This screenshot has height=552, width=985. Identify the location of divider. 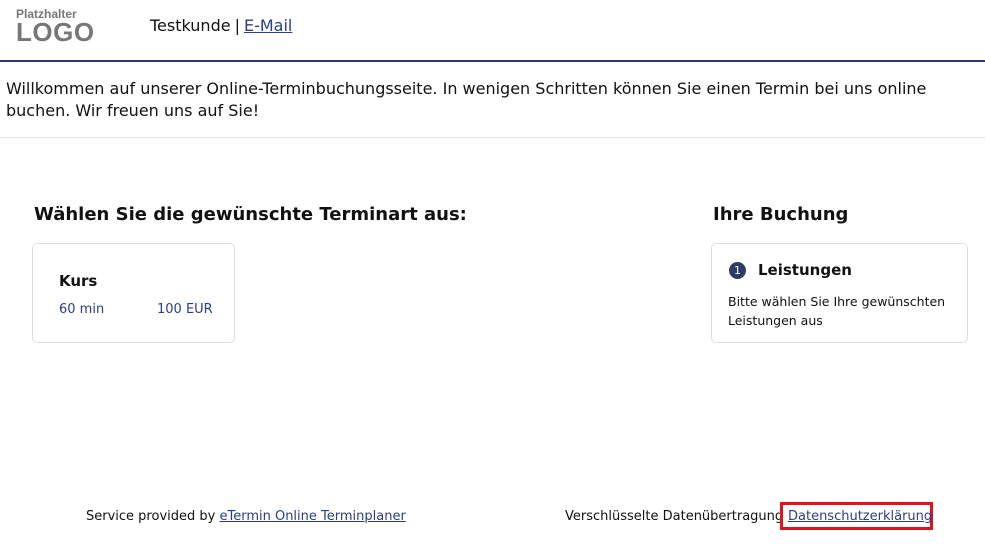
(492, 137).